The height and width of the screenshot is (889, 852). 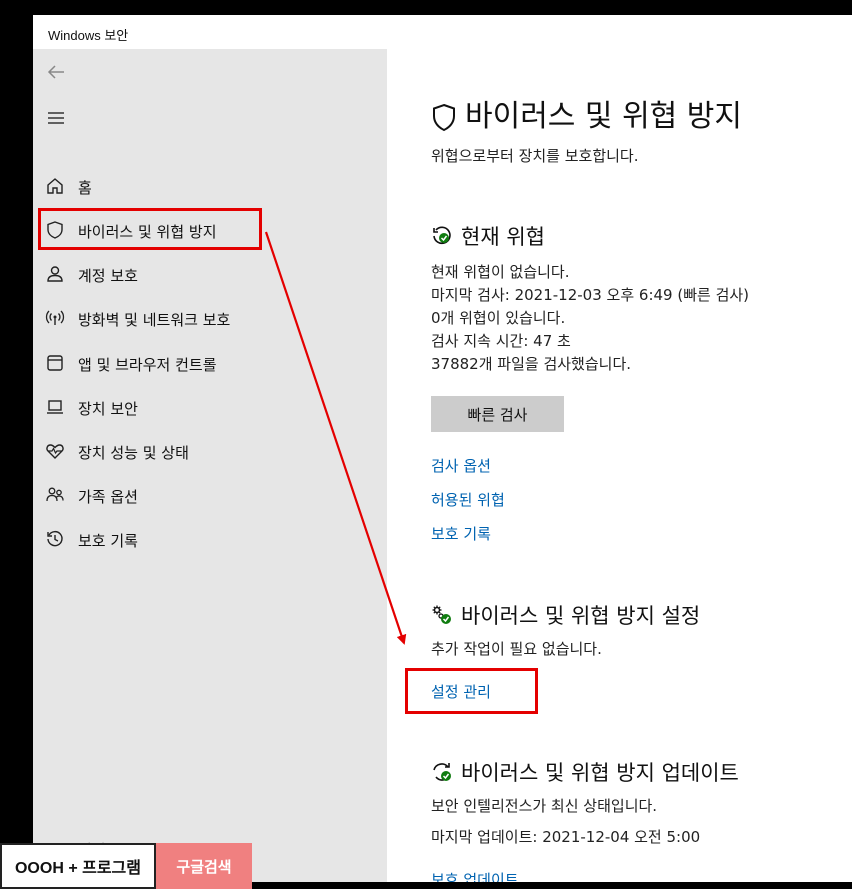 What do you see at coordinates (475, 875) in the screenshot?
I see `protection-updates-link: 보호 업데이트` at bounding box center [475, 875].